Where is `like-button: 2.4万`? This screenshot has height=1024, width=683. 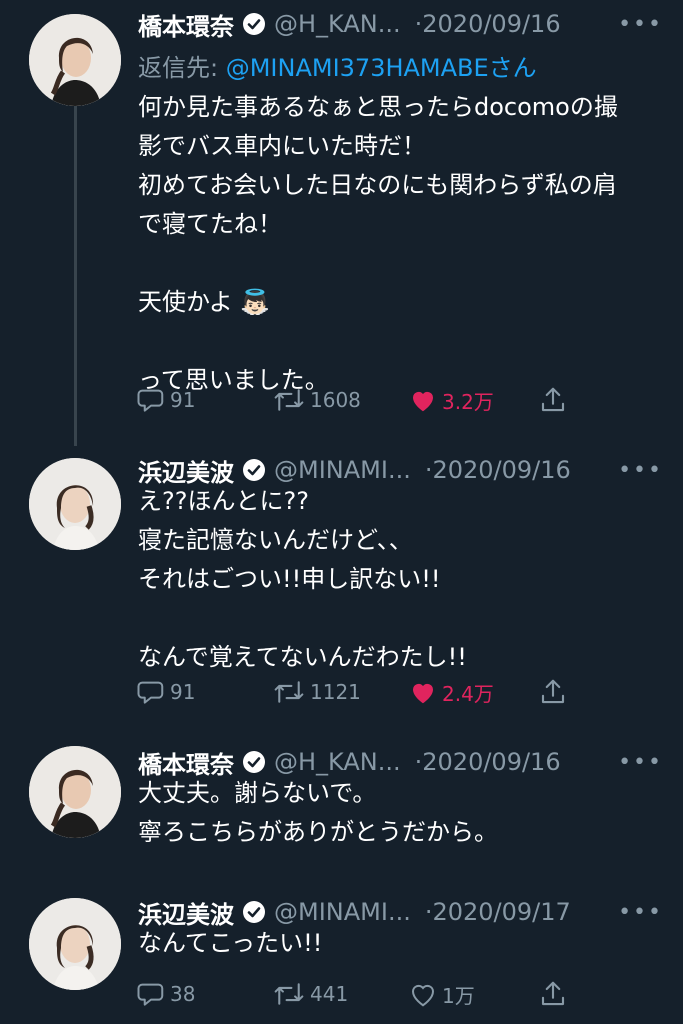
like-button: 2.4万 is located at coordinates (451, 692).